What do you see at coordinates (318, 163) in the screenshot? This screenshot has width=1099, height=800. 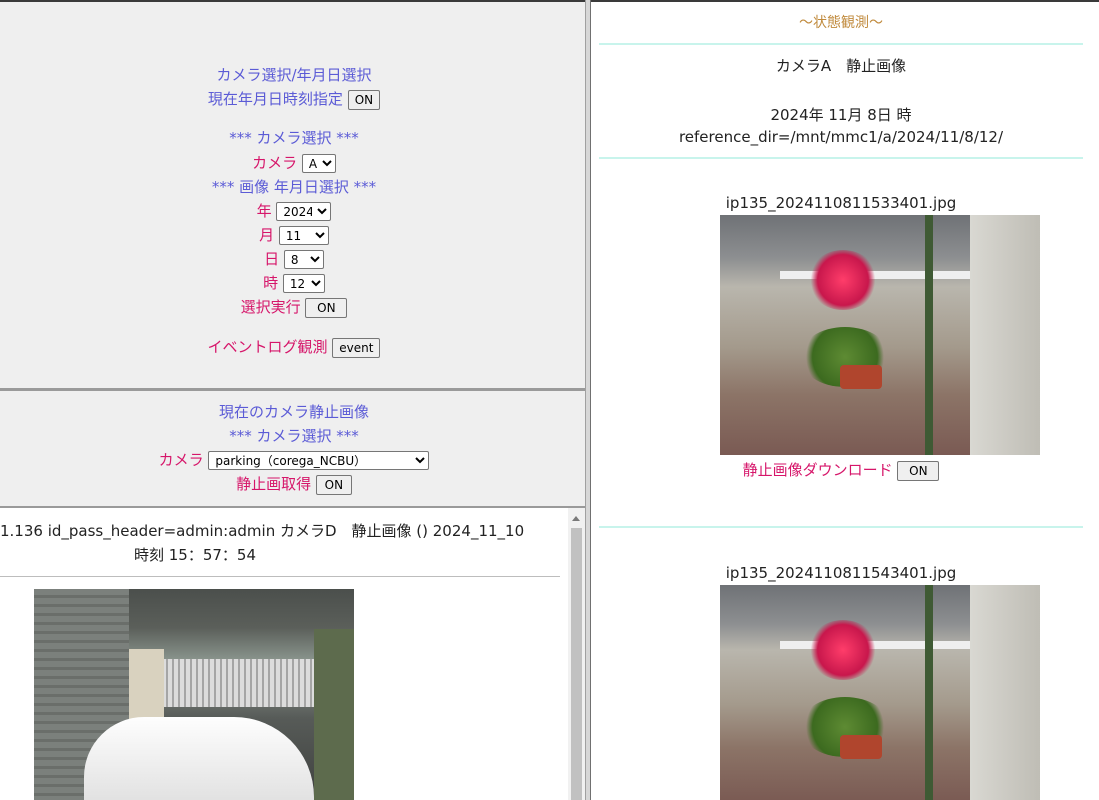 I see `camera-select: A` at bounding box center [318, 163].